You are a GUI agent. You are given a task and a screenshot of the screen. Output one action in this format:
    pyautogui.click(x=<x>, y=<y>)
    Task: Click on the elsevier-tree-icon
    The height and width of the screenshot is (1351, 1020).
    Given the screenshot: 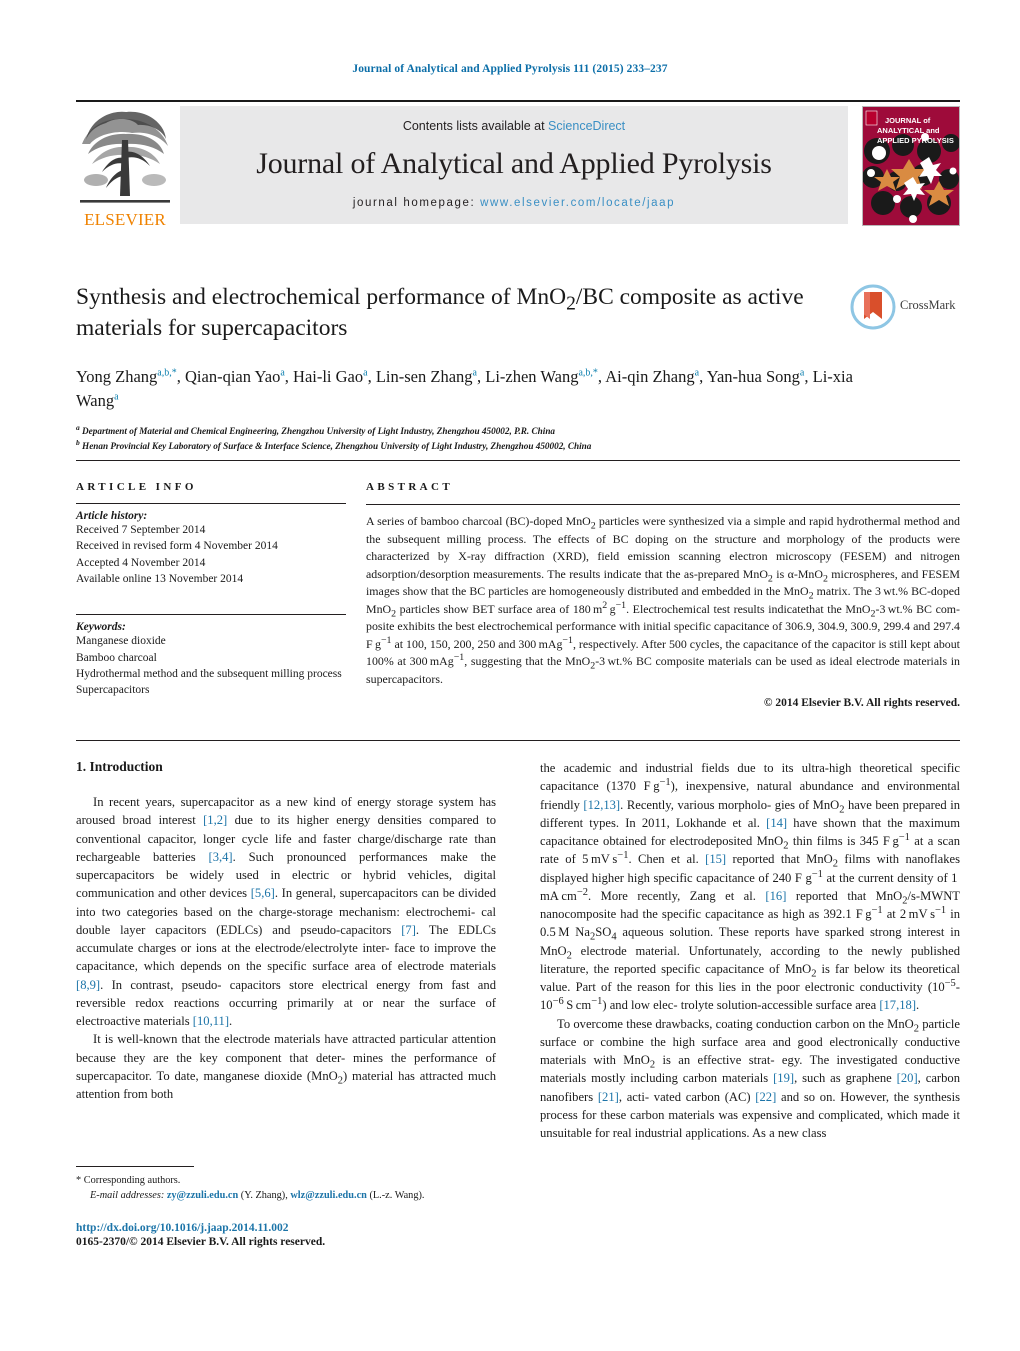 What is the action you would take?
    pyautogui.click(x=125, y=157)
    